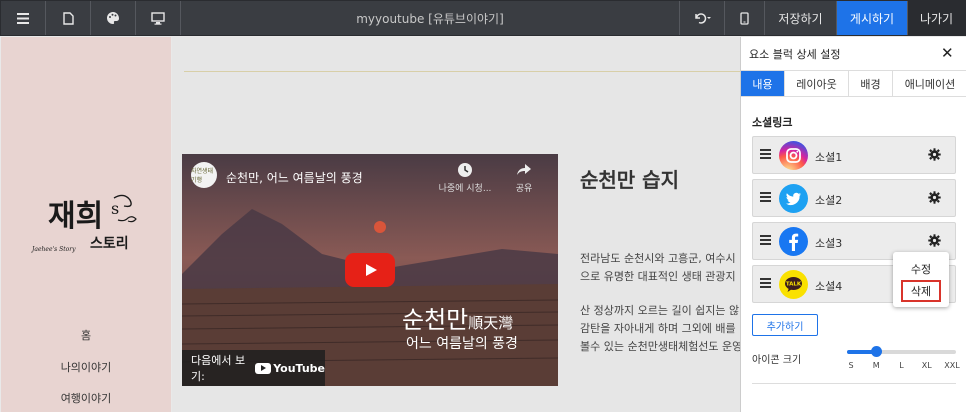 This screenshot has width=966, height=412. Describe the element at coordinates (829, 157) in the screenshot. I see `social-label: 소셜1` at that location.